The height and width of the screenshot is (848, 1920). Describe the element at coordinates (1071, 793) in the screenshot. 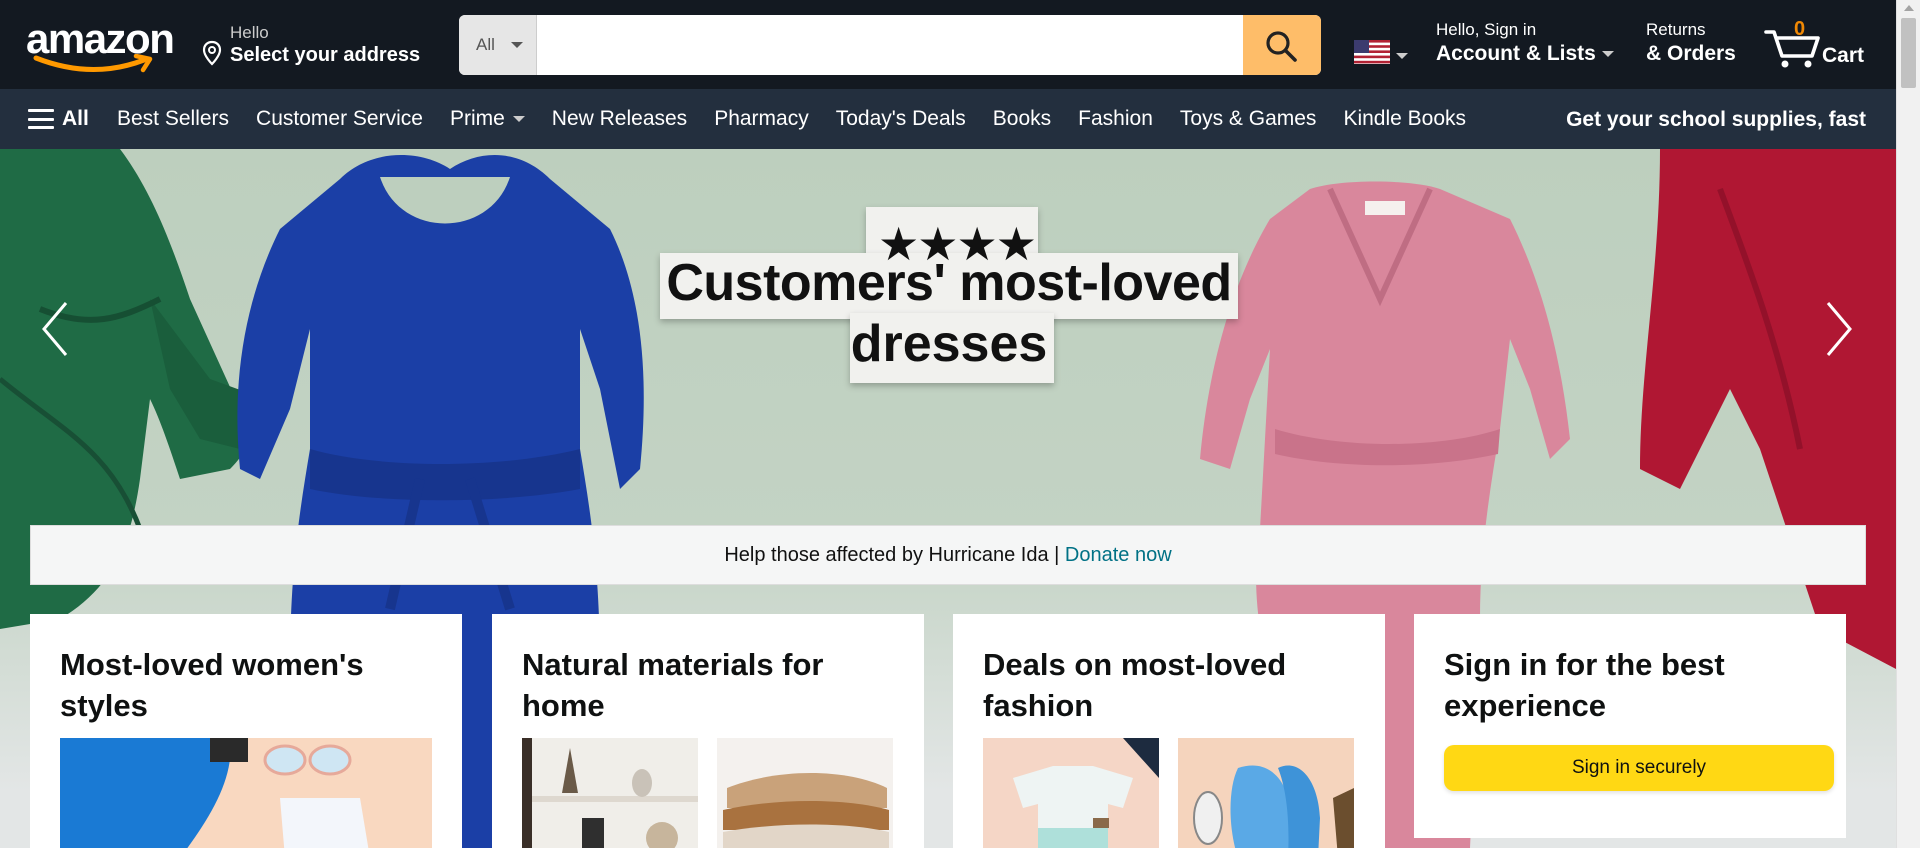

I see `kids-tshirt-image` at that location.